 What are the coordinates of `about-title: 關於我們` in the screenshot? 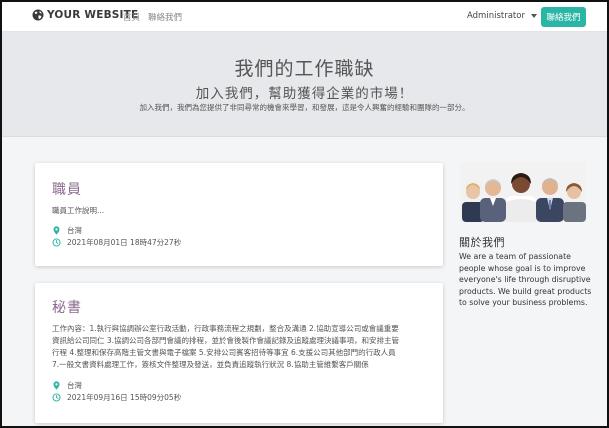 It's located at (482, 242).